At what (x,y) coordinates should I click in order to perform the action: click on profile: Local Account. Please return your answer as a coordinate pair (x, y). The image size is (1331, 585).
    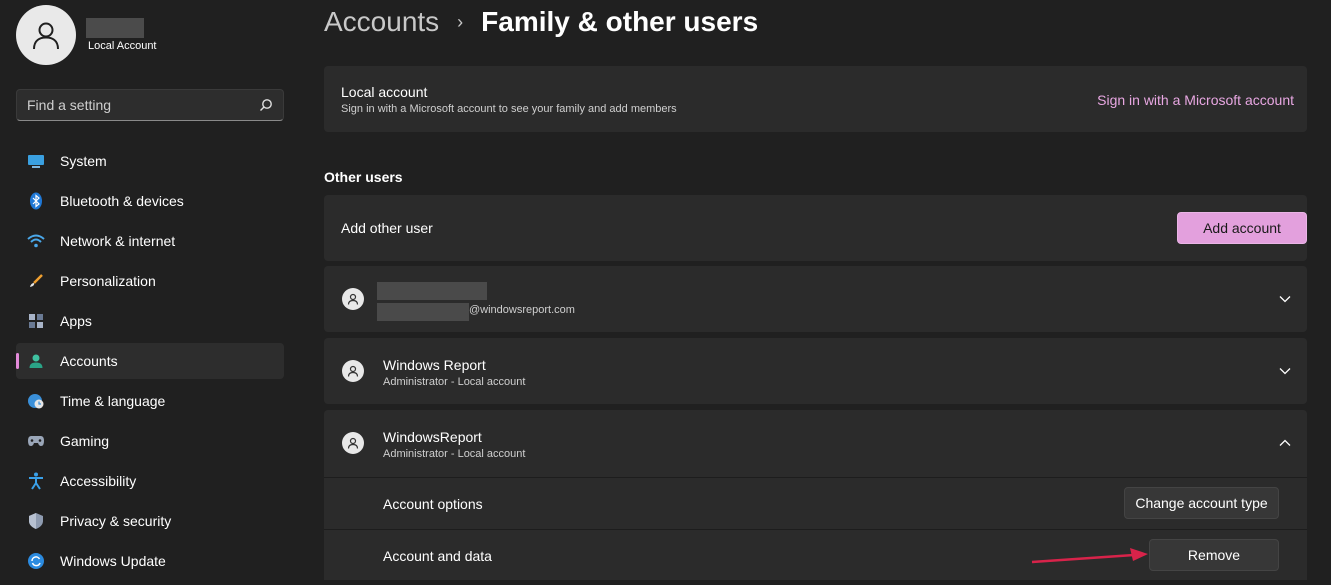
    Looking at the image, I should click on (86, 35).